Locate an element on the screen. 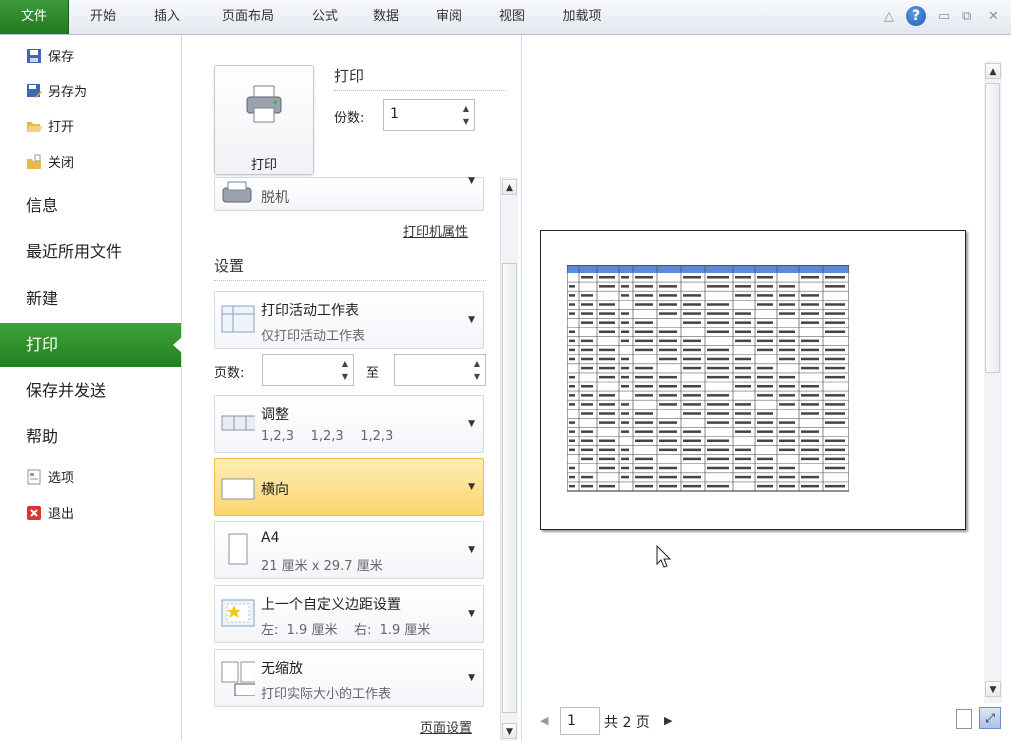  settings-scrollbar: ▲ ▼ is located at coordinates (509, 459).